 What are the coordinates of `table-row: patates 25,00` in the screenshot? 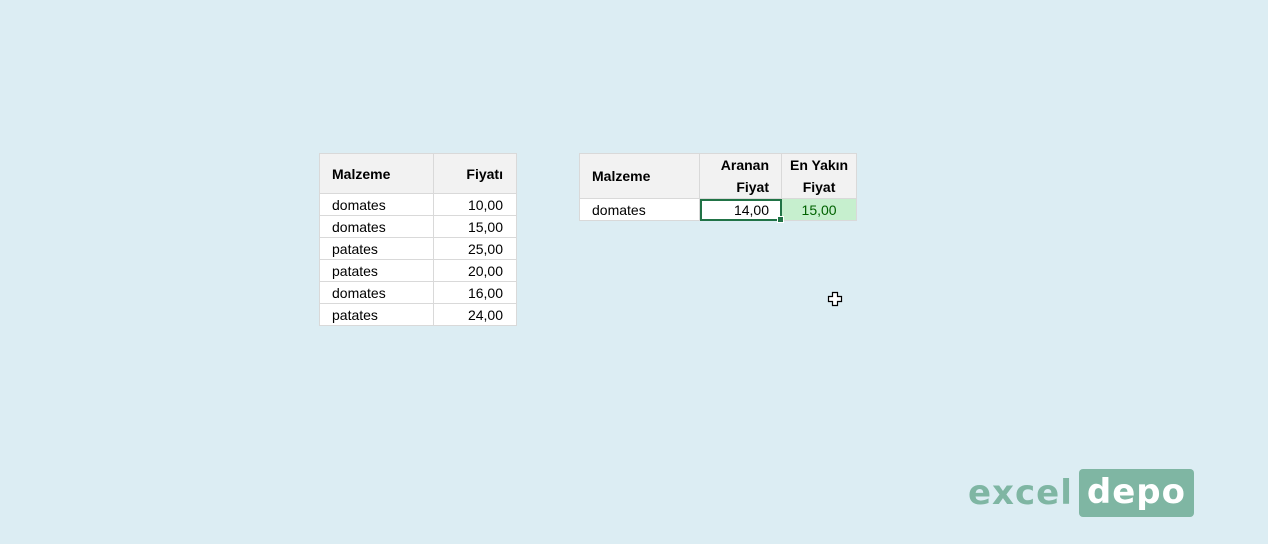 It's located at (418, 248).